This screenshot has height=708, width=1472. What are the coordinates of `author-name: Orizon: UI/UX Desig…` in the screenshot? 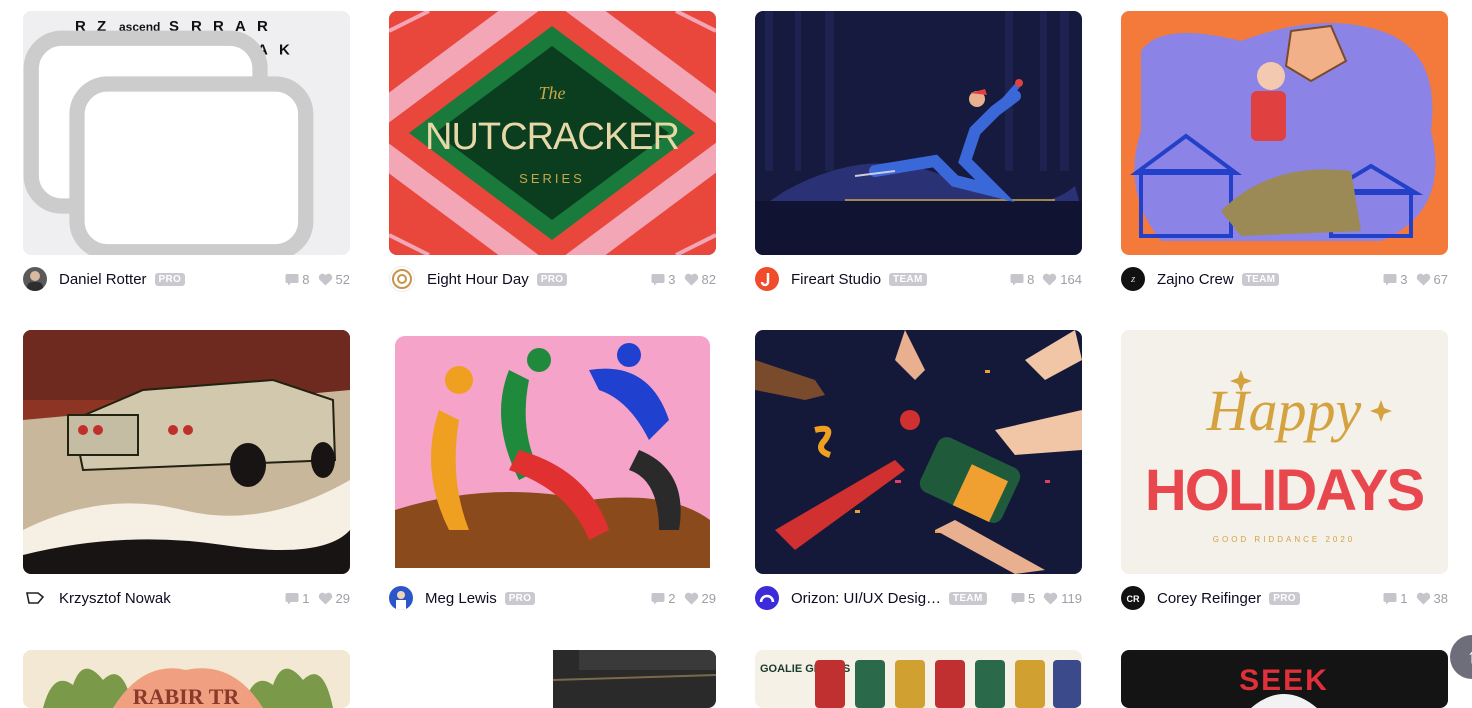 It's located at (866, 598).